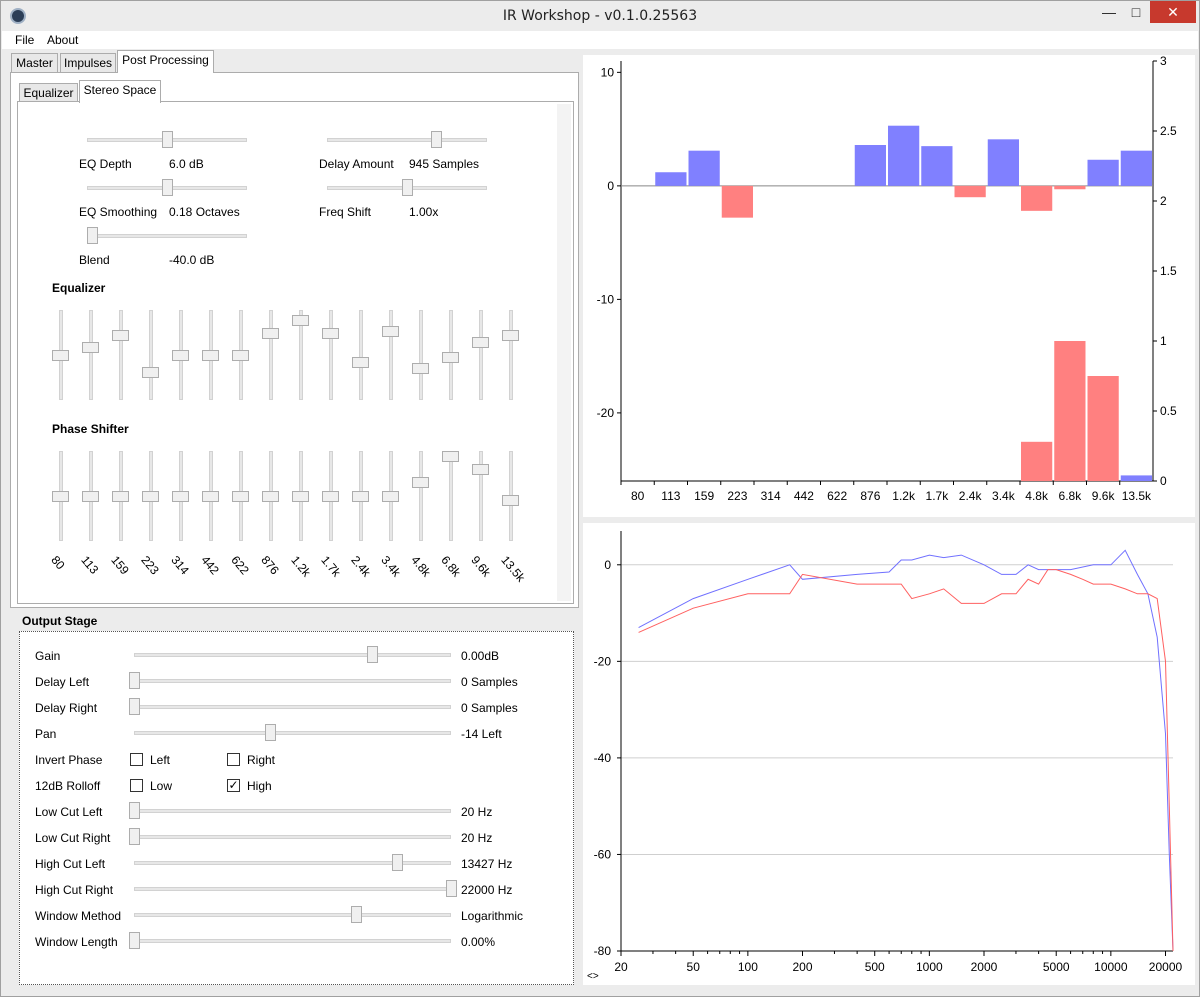  I want to click on delay-amount-thumb, so click(437, 139).